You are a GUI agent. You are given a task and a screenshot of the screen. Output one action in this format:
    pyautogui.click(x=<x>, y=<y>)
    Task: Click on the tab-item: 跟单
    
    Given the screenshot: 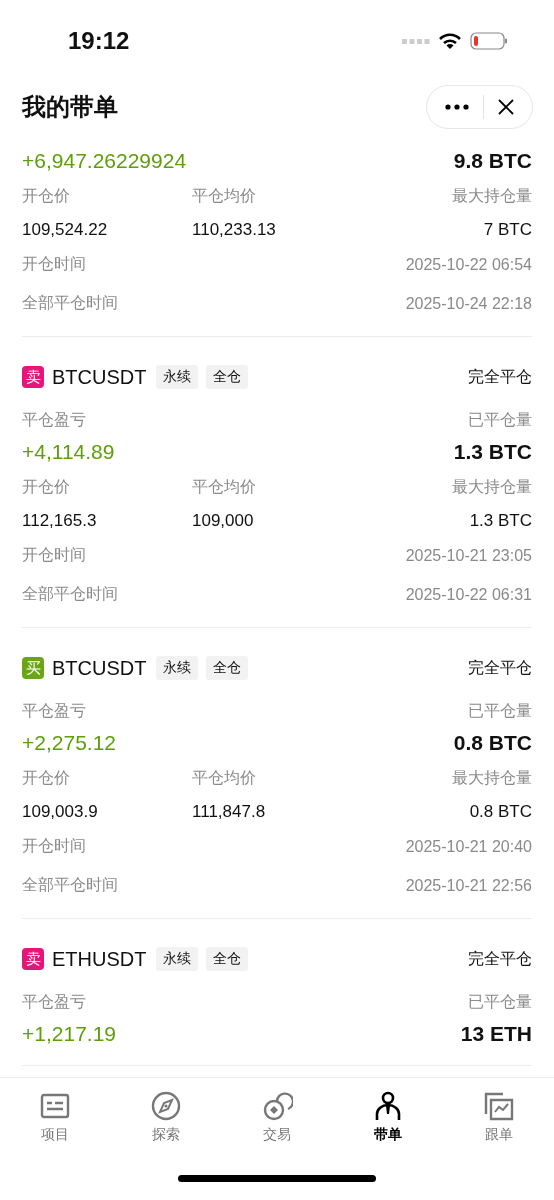 What is the action you would take?
    pyautogui.click(x=498, y=1117)
    